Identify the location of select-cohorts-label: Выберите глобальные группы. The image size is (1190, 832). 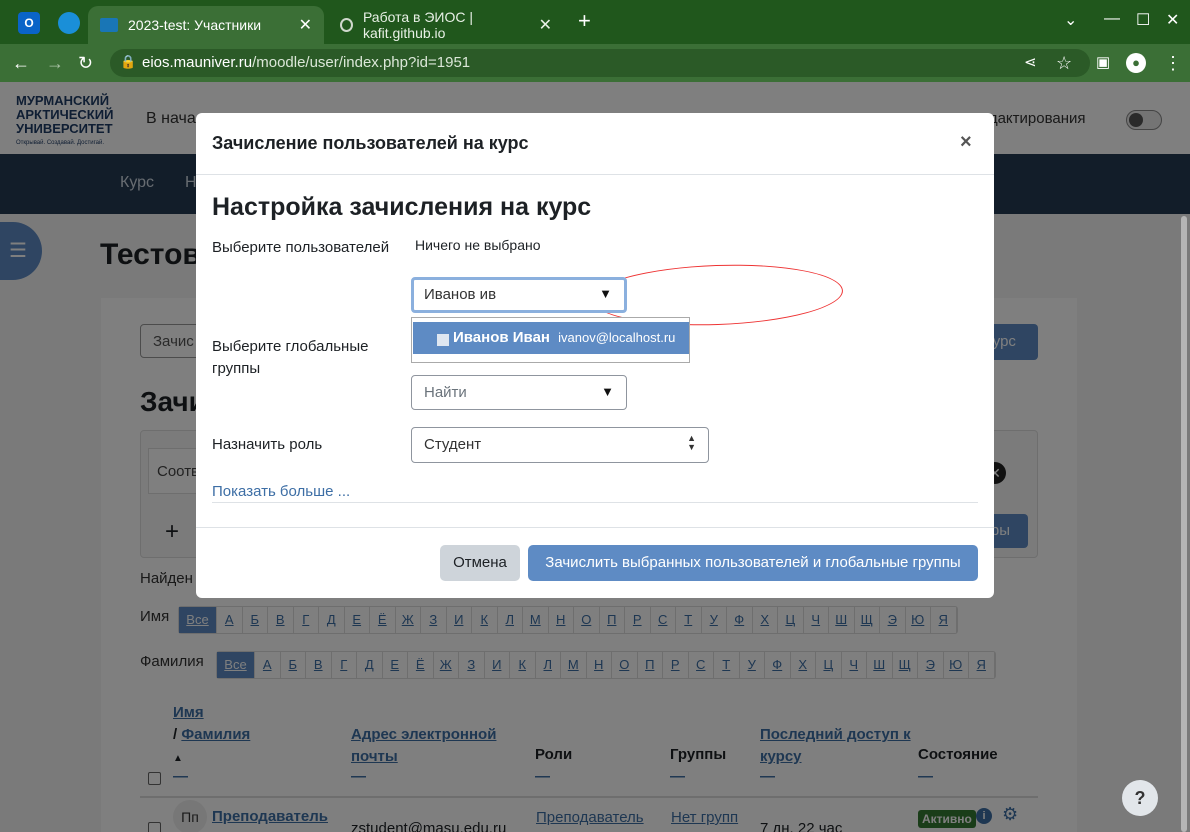
(290, 357).